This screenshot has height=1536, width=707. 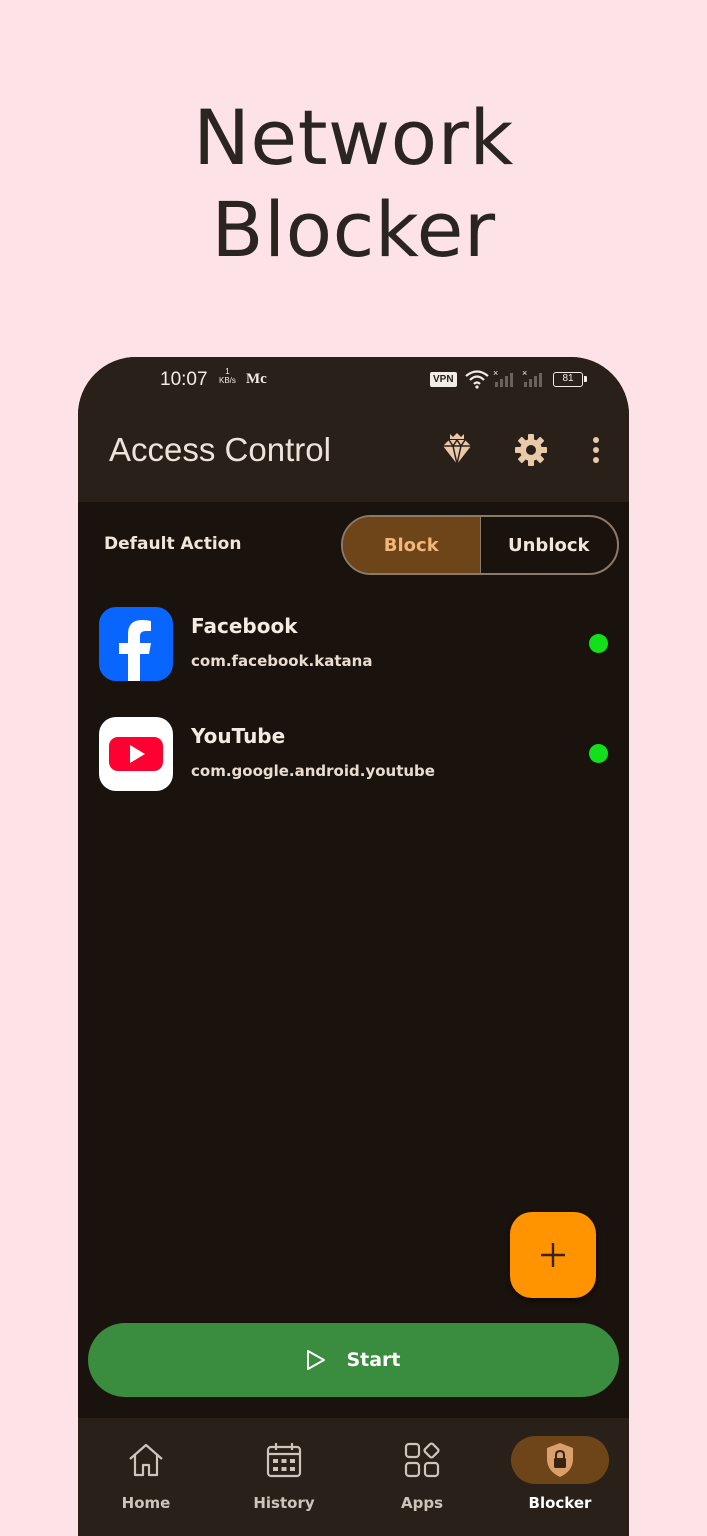 What do you see at coordinates (353, 1477) in the screenshot?
I see `bottom-navigation: Home History Apps Blocker` at bounding box center [353, 1477].